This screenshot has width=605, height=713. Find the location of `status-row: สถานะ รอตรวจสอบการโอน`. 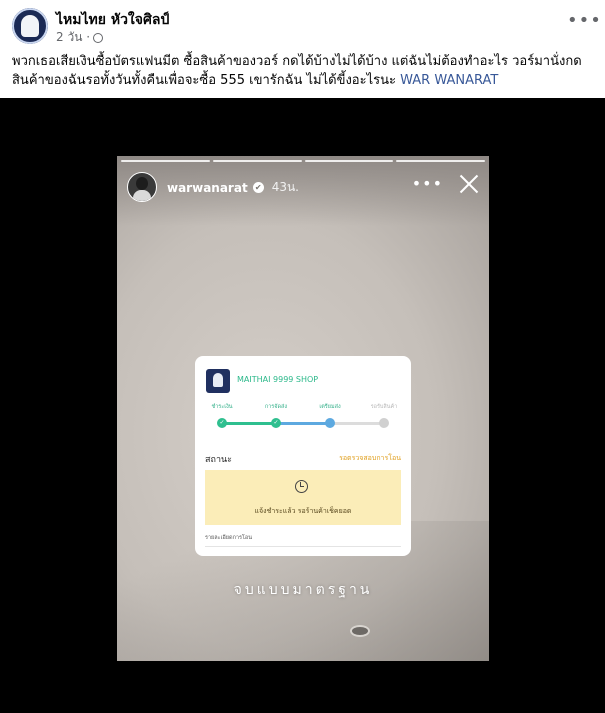

status-row: สถานะ รอตรวจสอบการโอน is located at coordinates (303, 459).